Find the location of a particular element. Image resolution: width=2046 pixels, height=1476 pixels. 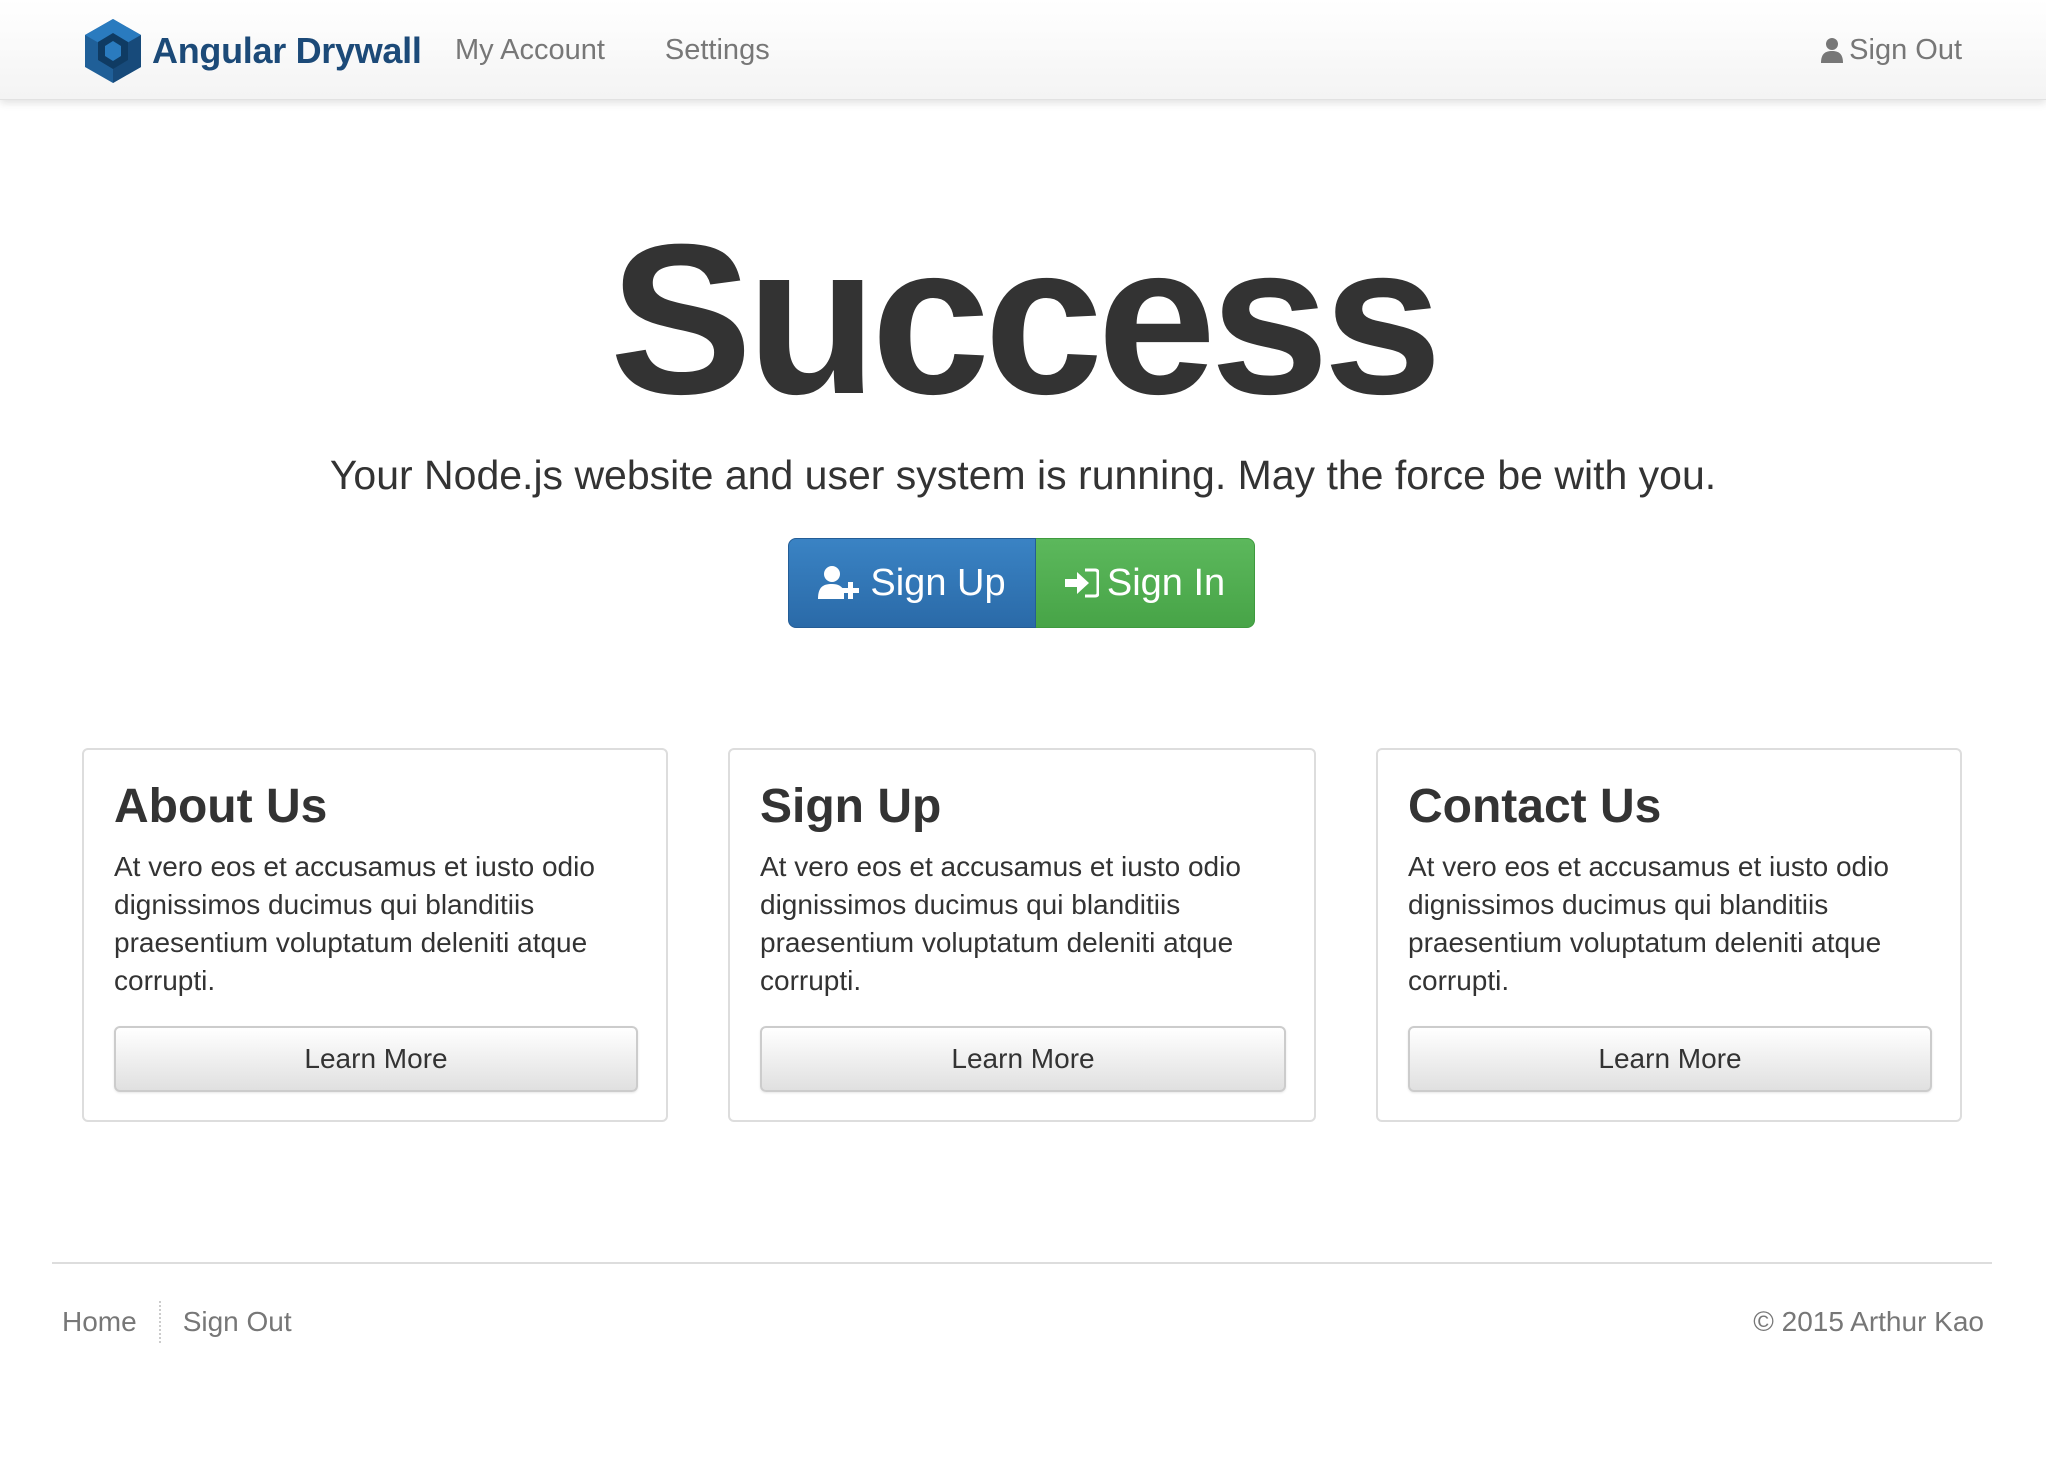

nav-settings: Settings is located at coordinates (717, 50).